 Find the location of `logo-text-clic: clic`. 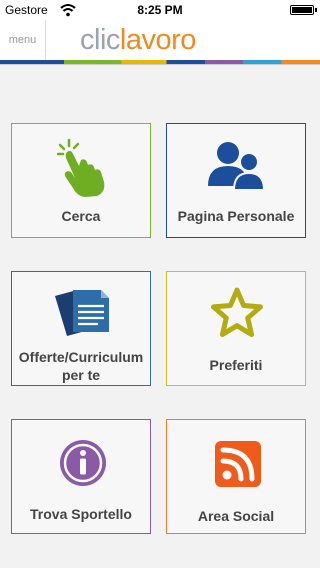

logo-text-clic: clic is located at coordinates (100, 40).